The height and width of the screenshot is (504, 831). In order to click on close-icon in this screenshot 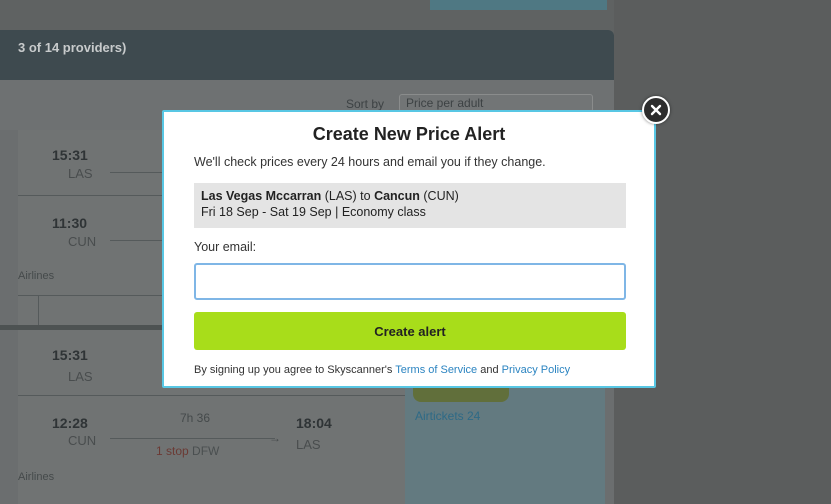, I will do `click(656, 110)`.